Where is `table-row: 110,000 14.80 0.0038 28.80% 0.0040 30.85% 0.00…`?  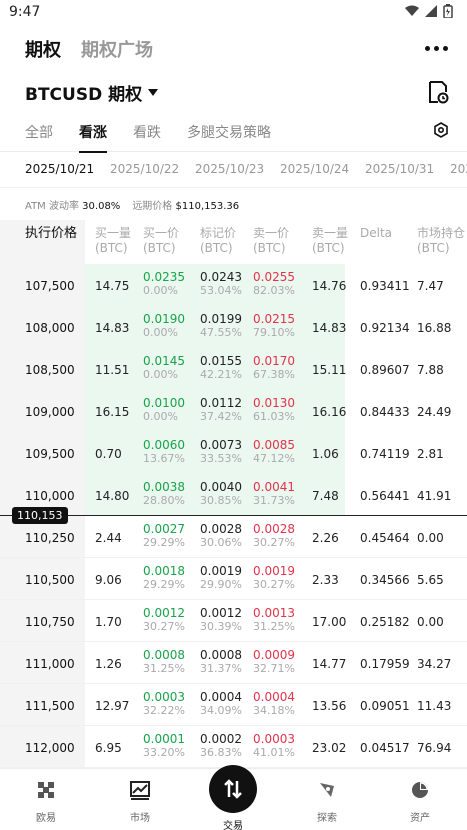 table-row: 110,000 14.80 0.0038 28.80% 0.0040 30.85% 0.00… is located at coordinates (233, 495).